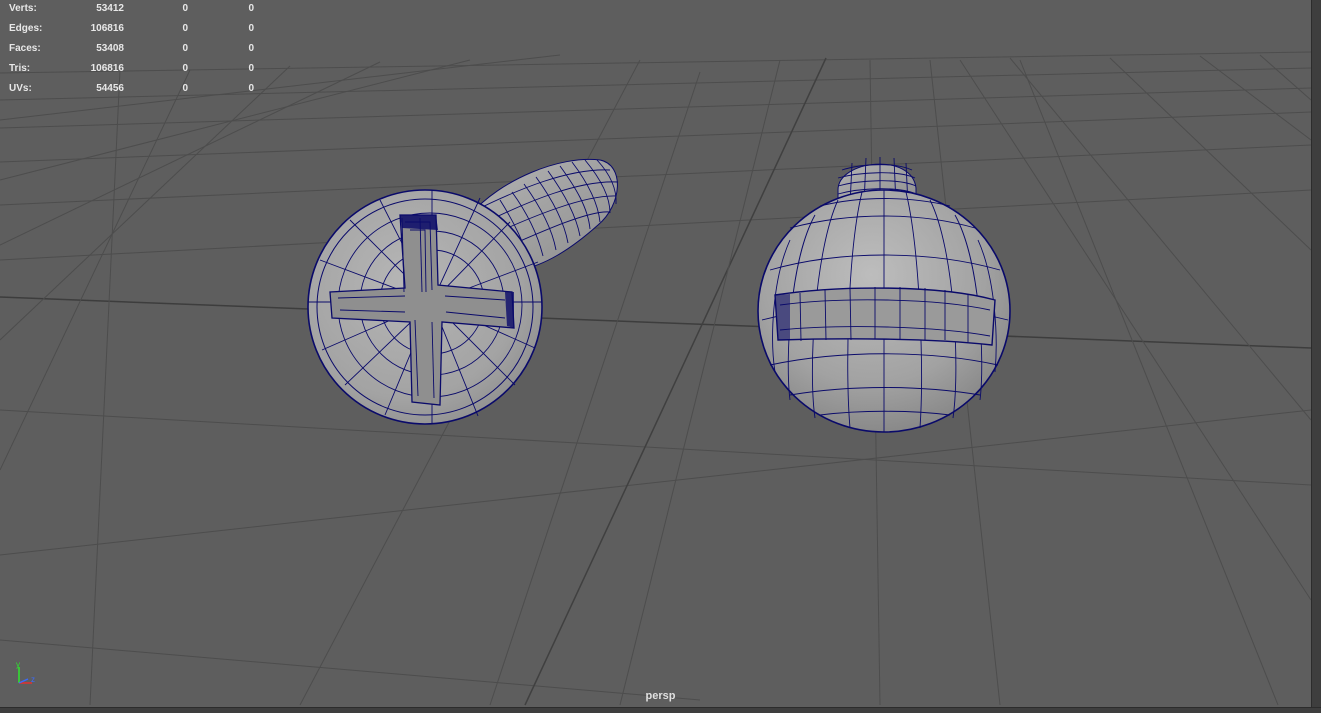 This screenshot has width=1321, height=713. Describe the element at coordinates (135, 30) in the screenshot. I see `hud-row-edges: Edges: 106816 0 0` at that location.